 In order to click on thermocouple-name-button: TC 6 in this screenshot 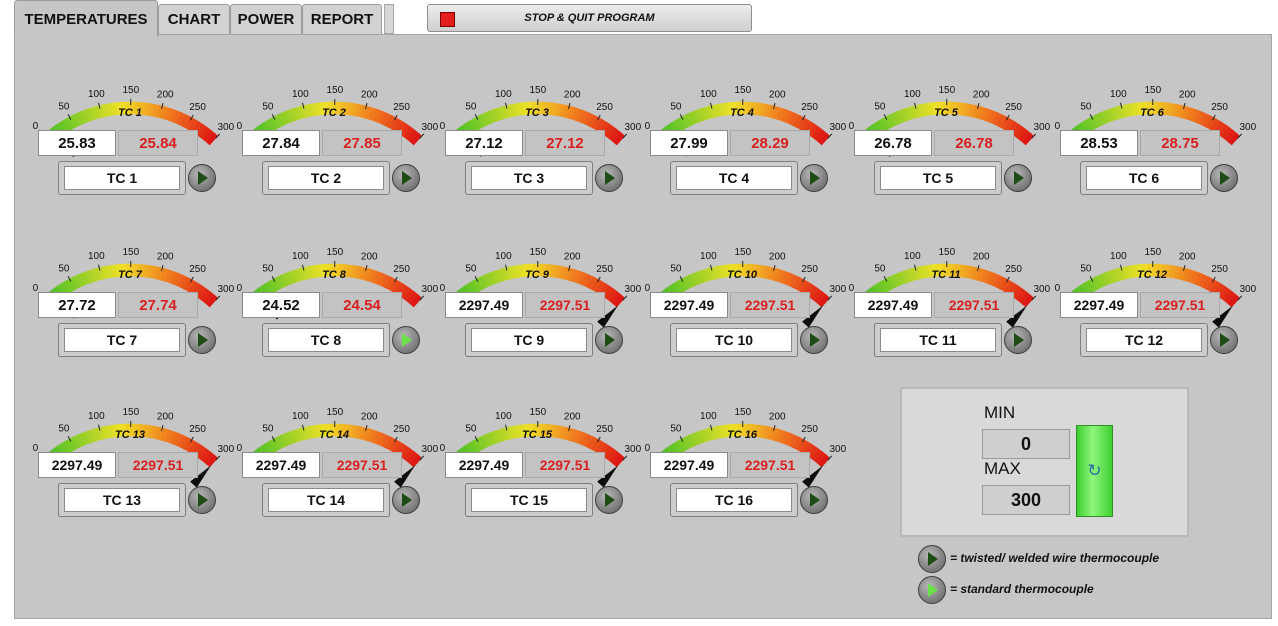, I will do `click(1144, 178)`.